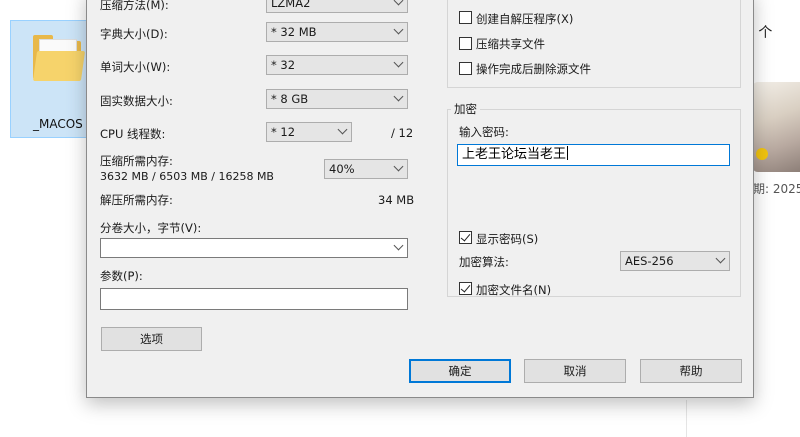  What do you see at coordinates (465, 109) in the screenshot?
I see `encryption-group-title: 加密` at bounding box center [465, 109].